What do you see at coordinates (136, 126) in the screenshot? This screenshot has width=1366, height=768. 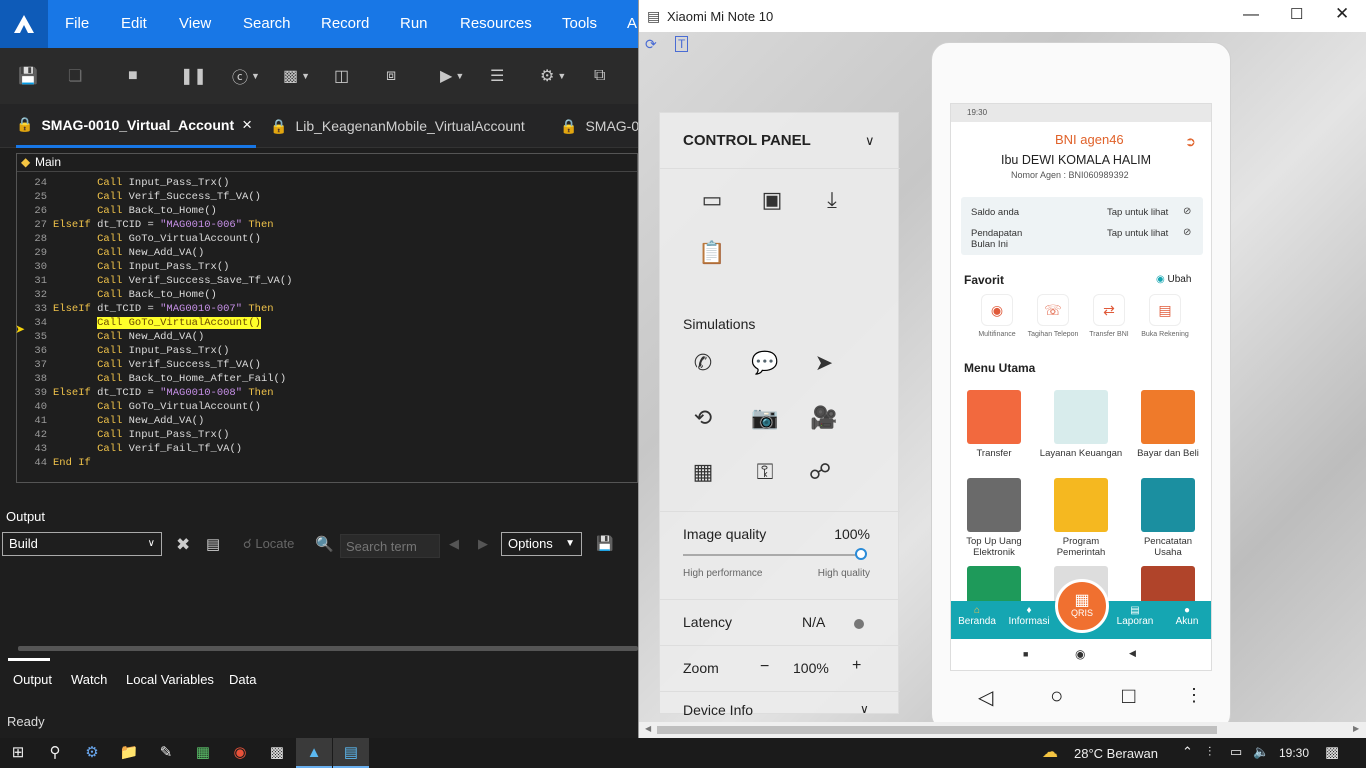 I see `tab-smag-0010: 🔒 SMAG-0010_Virtual_Account ×` at bounding box center [136, 126].